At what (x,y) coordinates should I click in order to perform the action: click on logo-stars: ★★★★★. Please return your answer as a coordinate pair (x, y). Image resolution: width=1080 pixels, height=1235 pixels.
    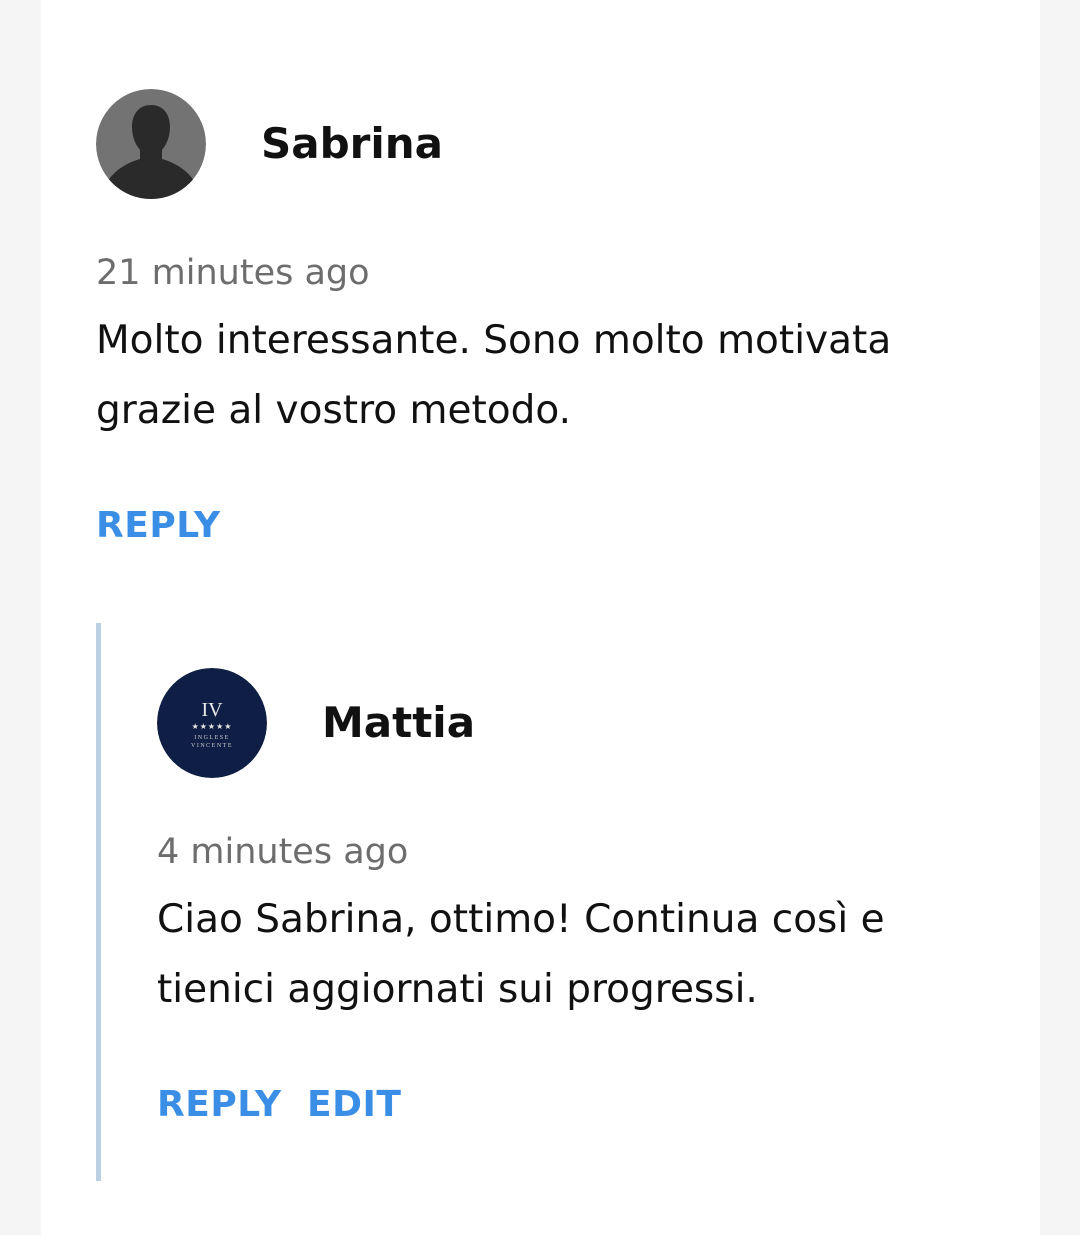
    Looking at the image, I should click on (212, 726).